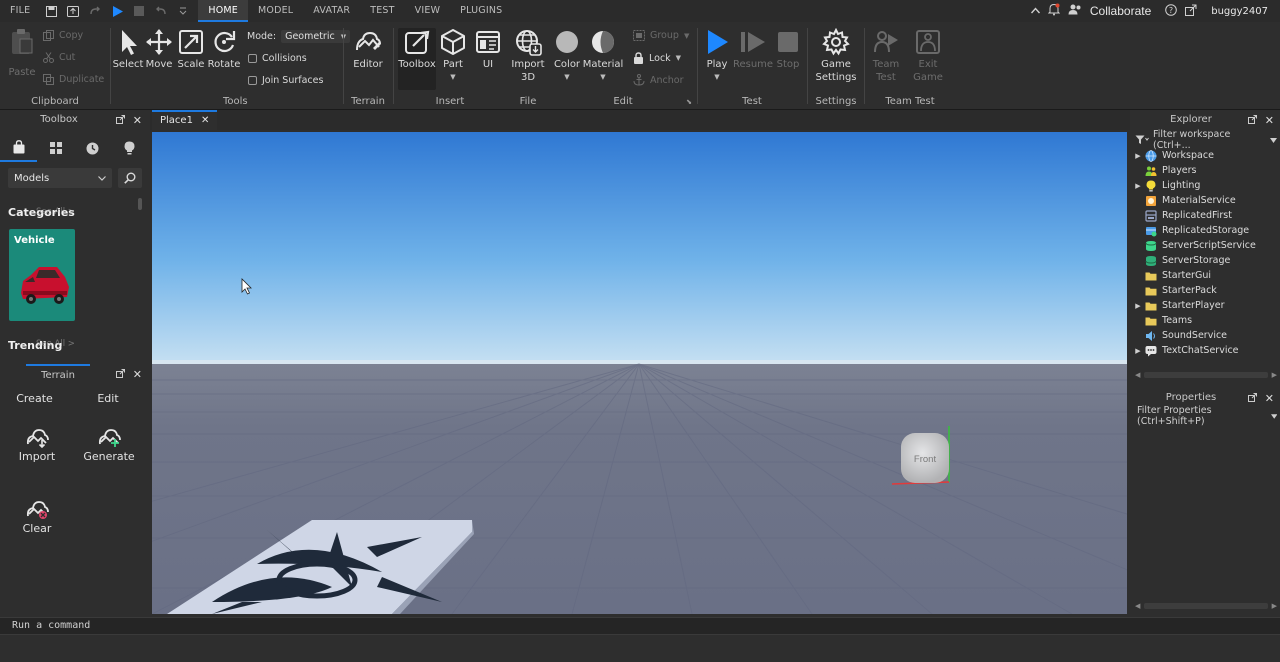  What do you see at coordinates (183, 11) in the screenshot?
I see `customize-quick-access-icon` at bounding box center [183, 11].